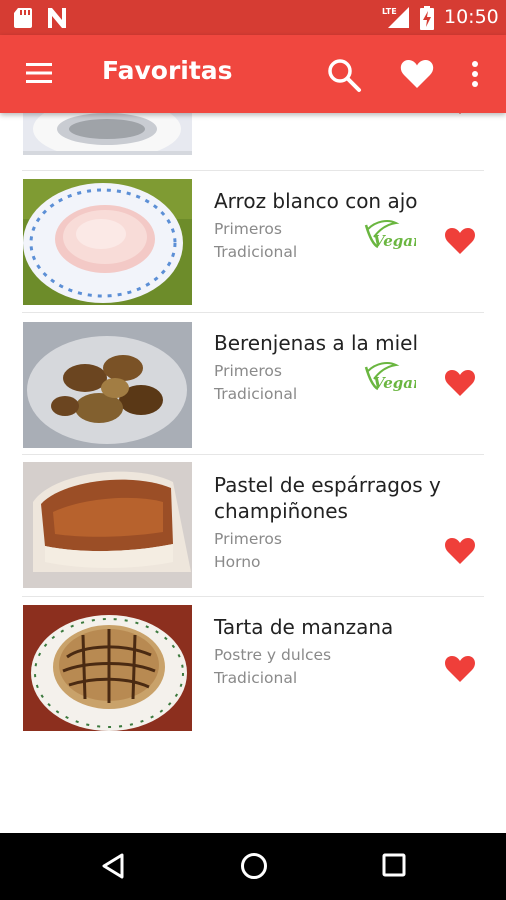 This screenshot has height=900, width=506. I want to click on recipe-name: Pastel de espárragos y champiñones, so click(327, 498).